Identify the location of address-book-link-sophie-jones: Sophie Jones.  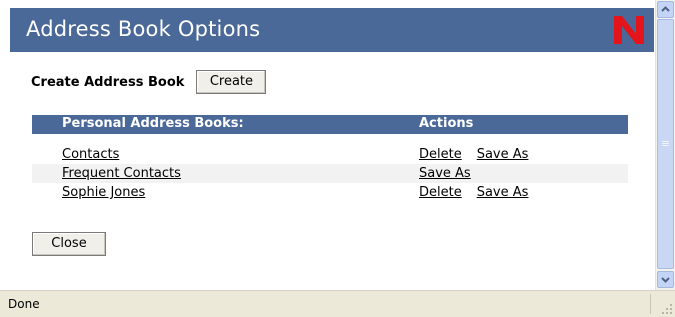
(103, 192).